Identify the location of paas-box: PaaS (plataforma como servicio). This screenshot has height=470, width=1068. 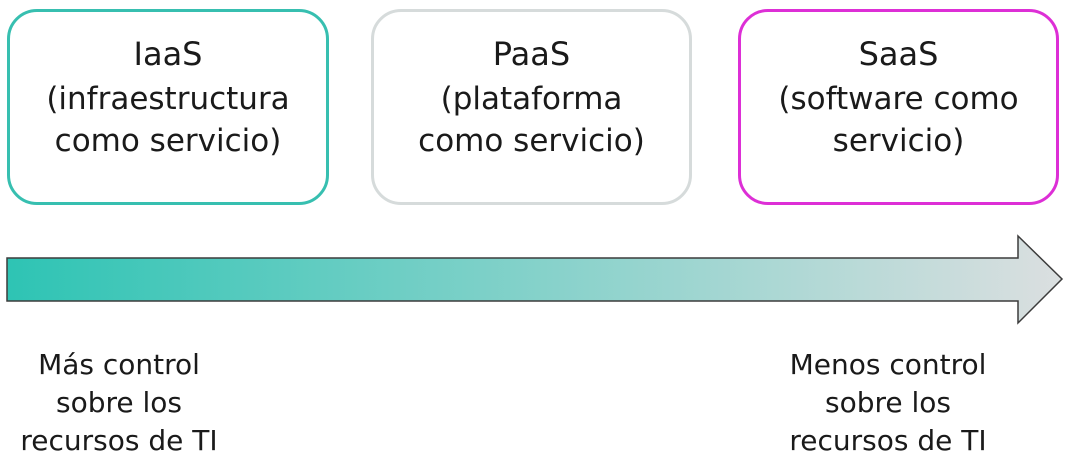
(531, 107).